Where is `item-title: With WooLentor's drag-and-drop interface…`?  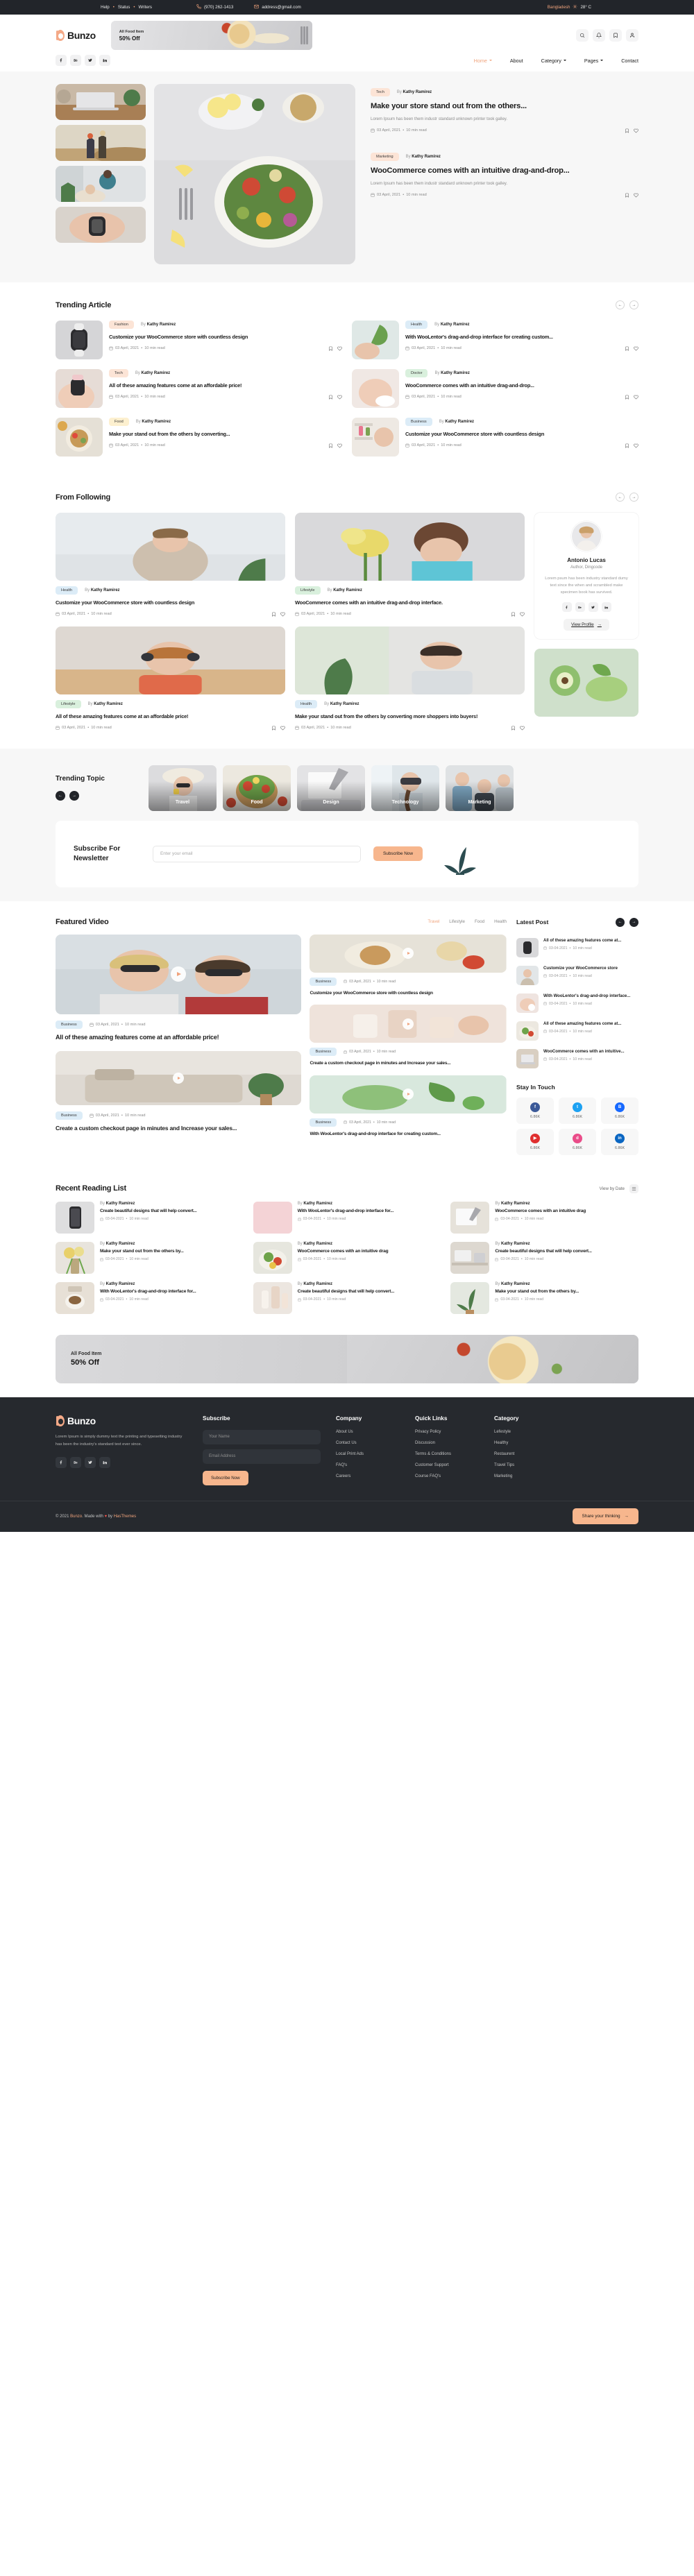
item-title: With WooLentor's drag-and-drop interface… is located at coordinates (369, 1212).